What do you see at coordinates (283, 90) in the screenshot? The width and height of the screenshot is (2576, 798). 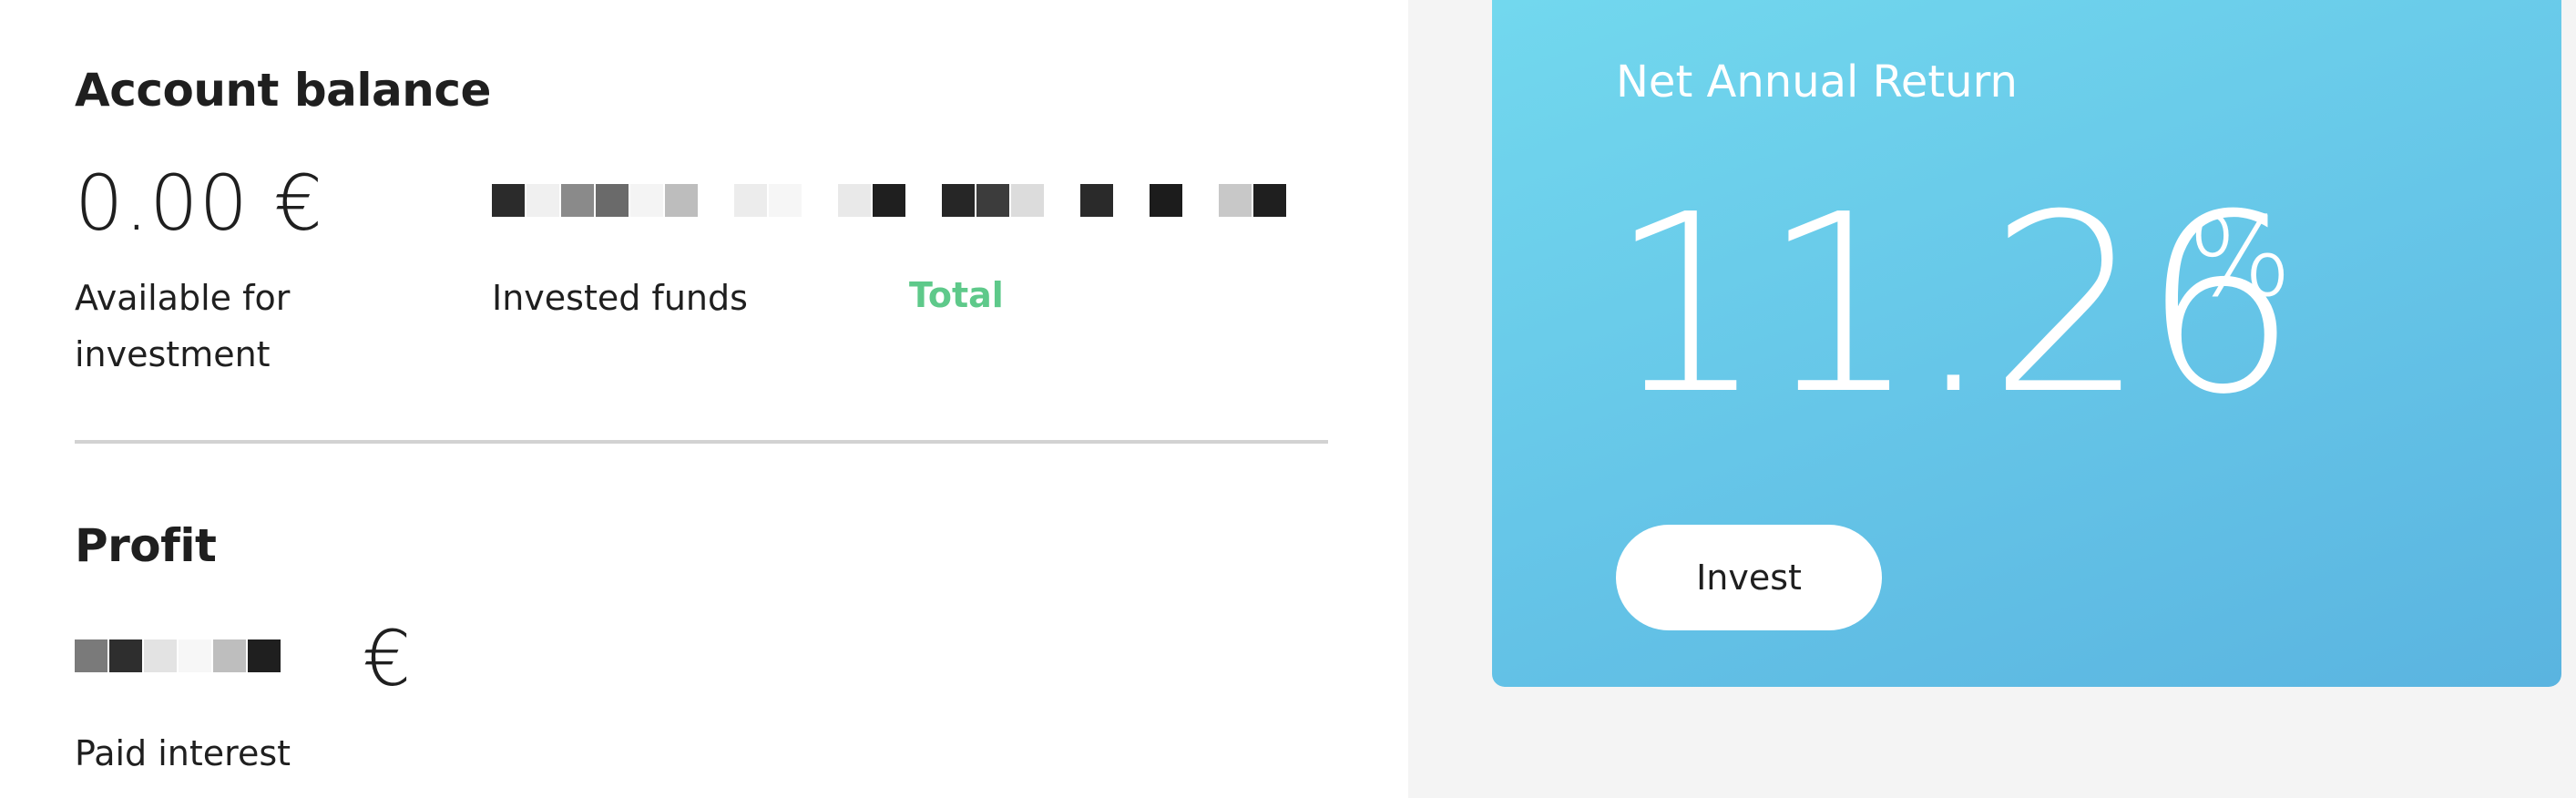 I see `account-balance-heading: Account balance` at bounding box center [283, 90].